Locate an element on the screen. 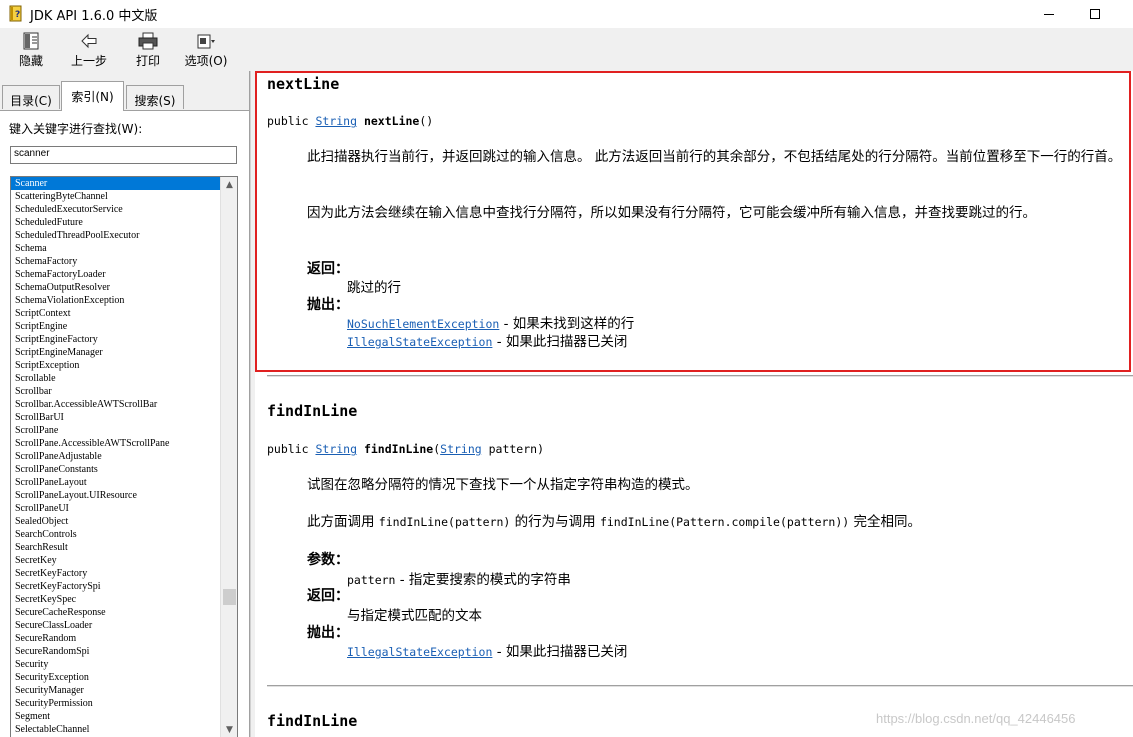  tab-search: 搜索(S) is located at coordinates (155, 97).